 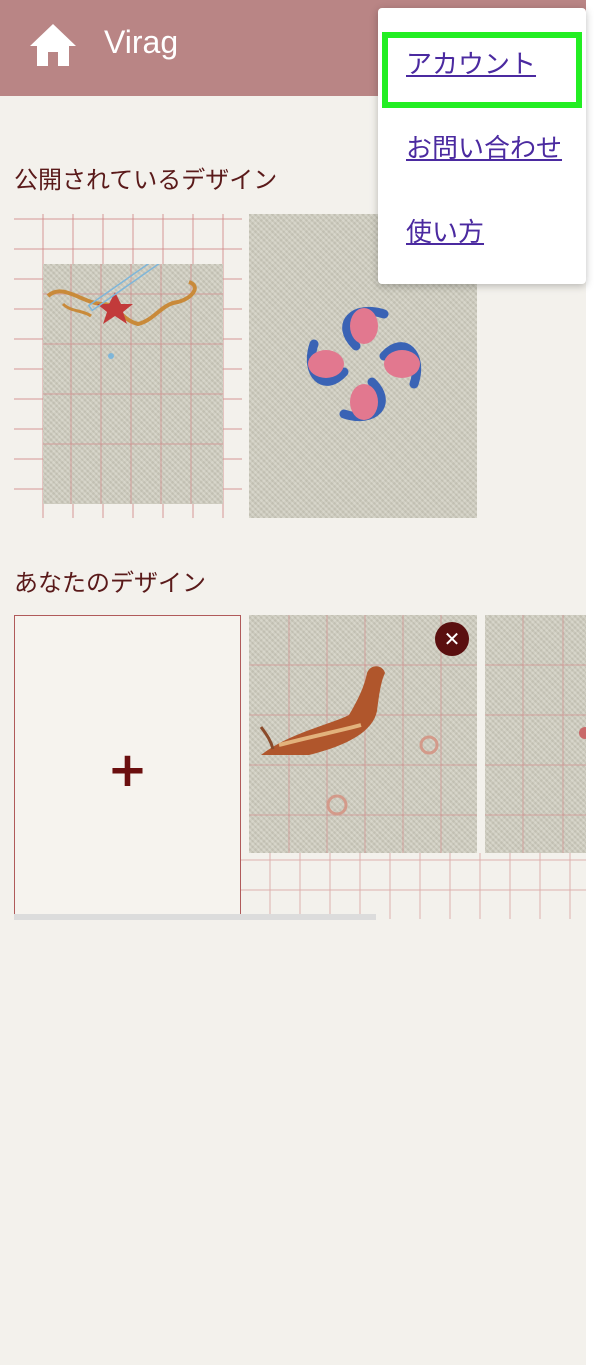 I want to click on app-title: Virag, so click(x=141, y=42).